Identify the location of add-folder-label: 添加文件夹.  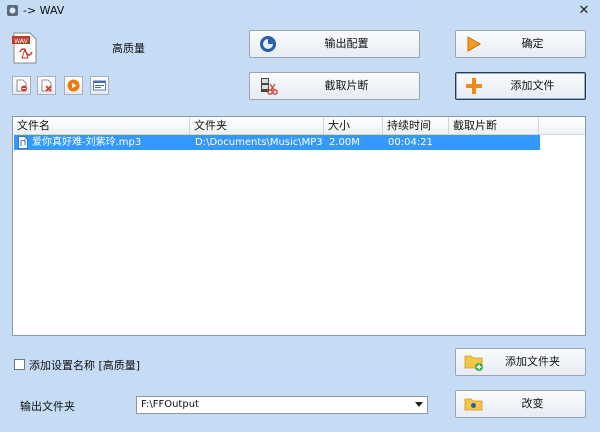
(532, 361).